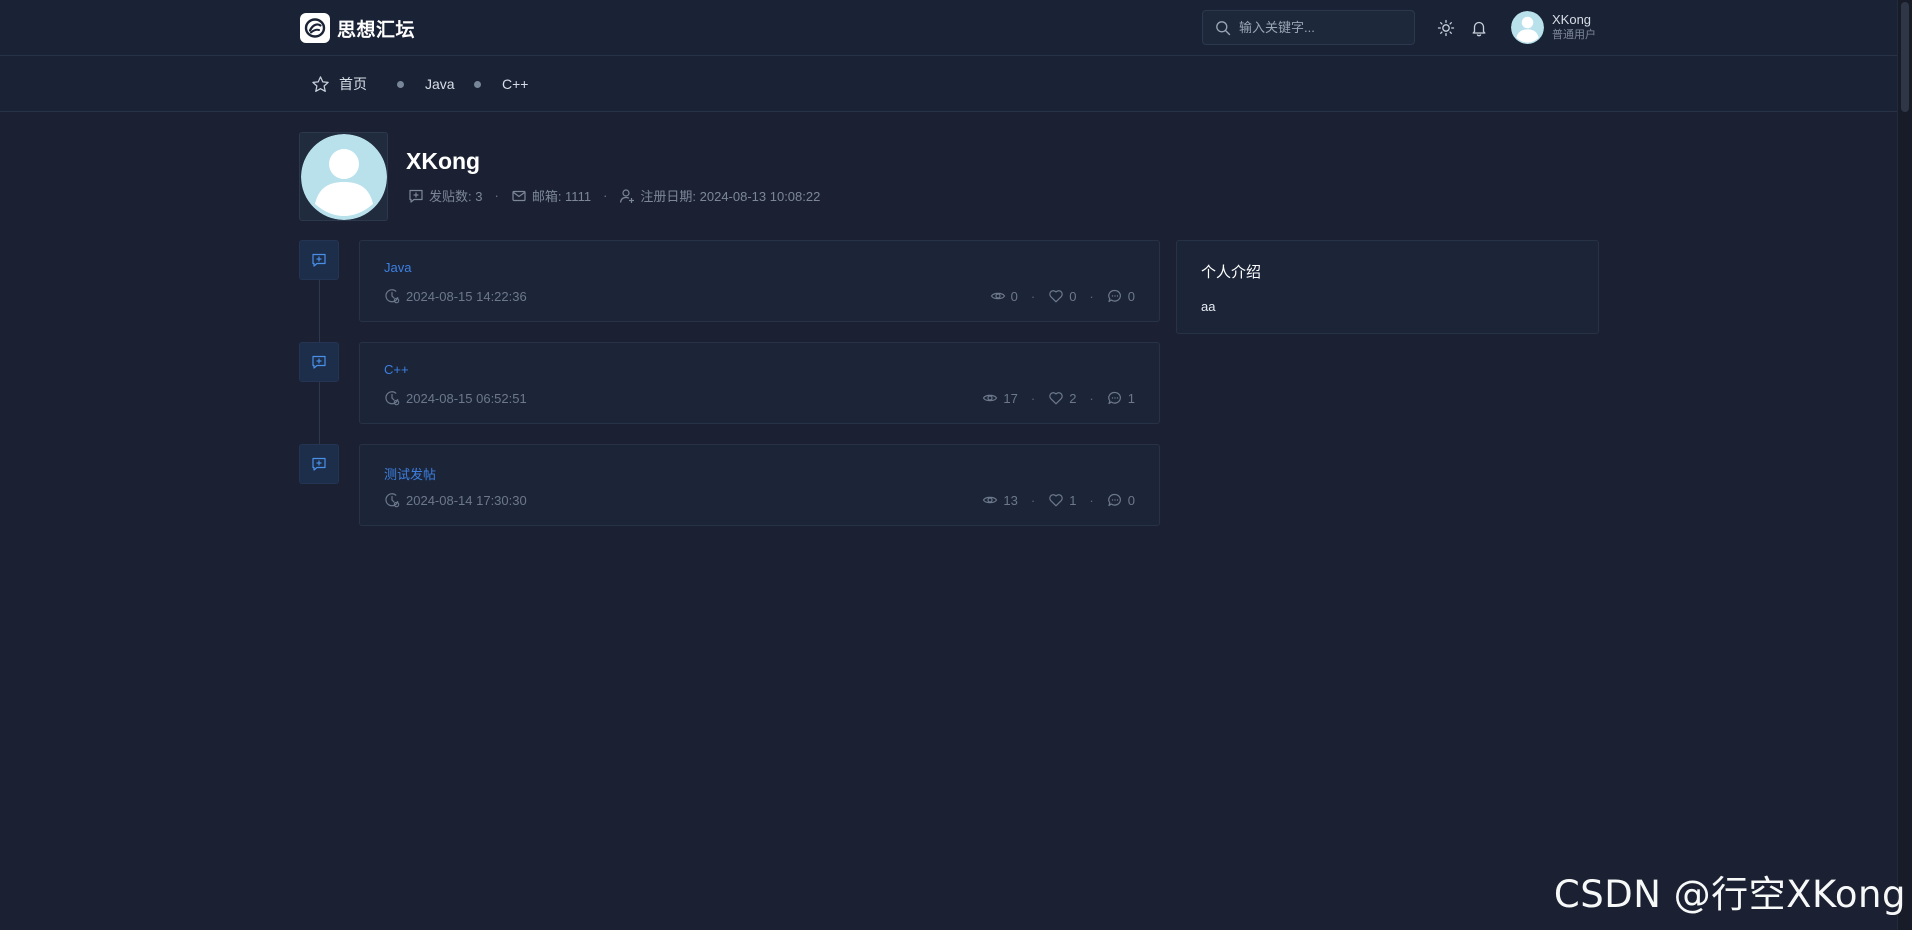  I want to click on user-menu: XKong 普通用户, so click(1553, 27).